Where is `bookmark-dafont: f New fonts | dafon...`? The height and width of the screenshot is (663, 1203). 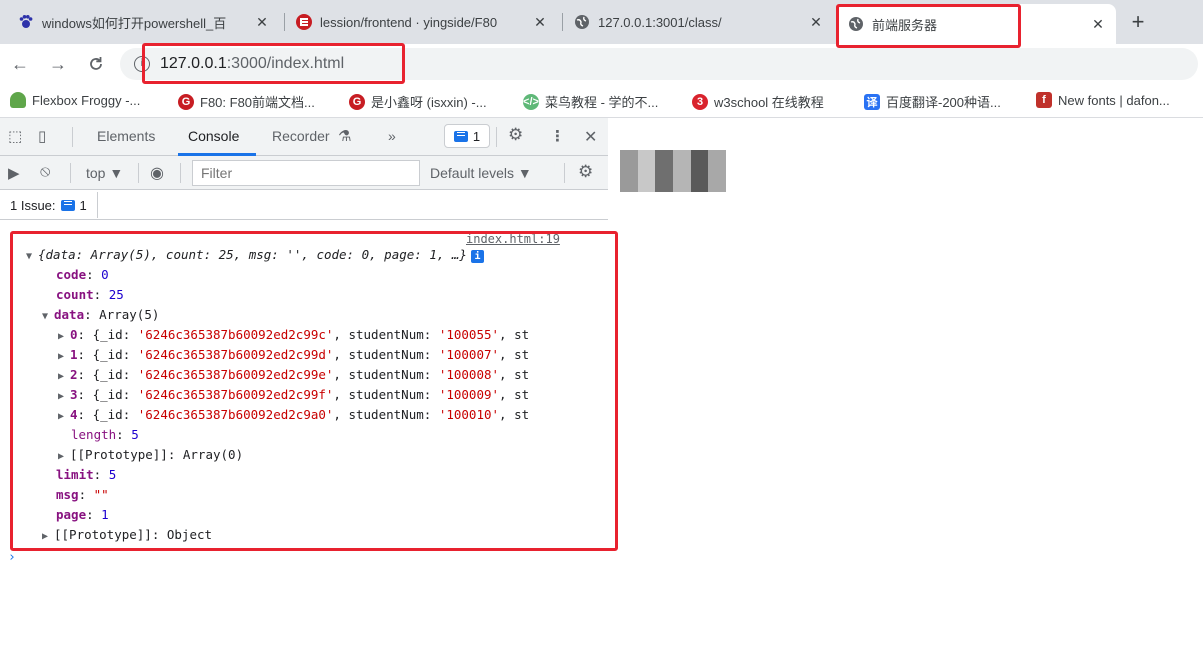 bookmark-dafont: f New fonts | dafon... is located at coordinates (1103, 100).